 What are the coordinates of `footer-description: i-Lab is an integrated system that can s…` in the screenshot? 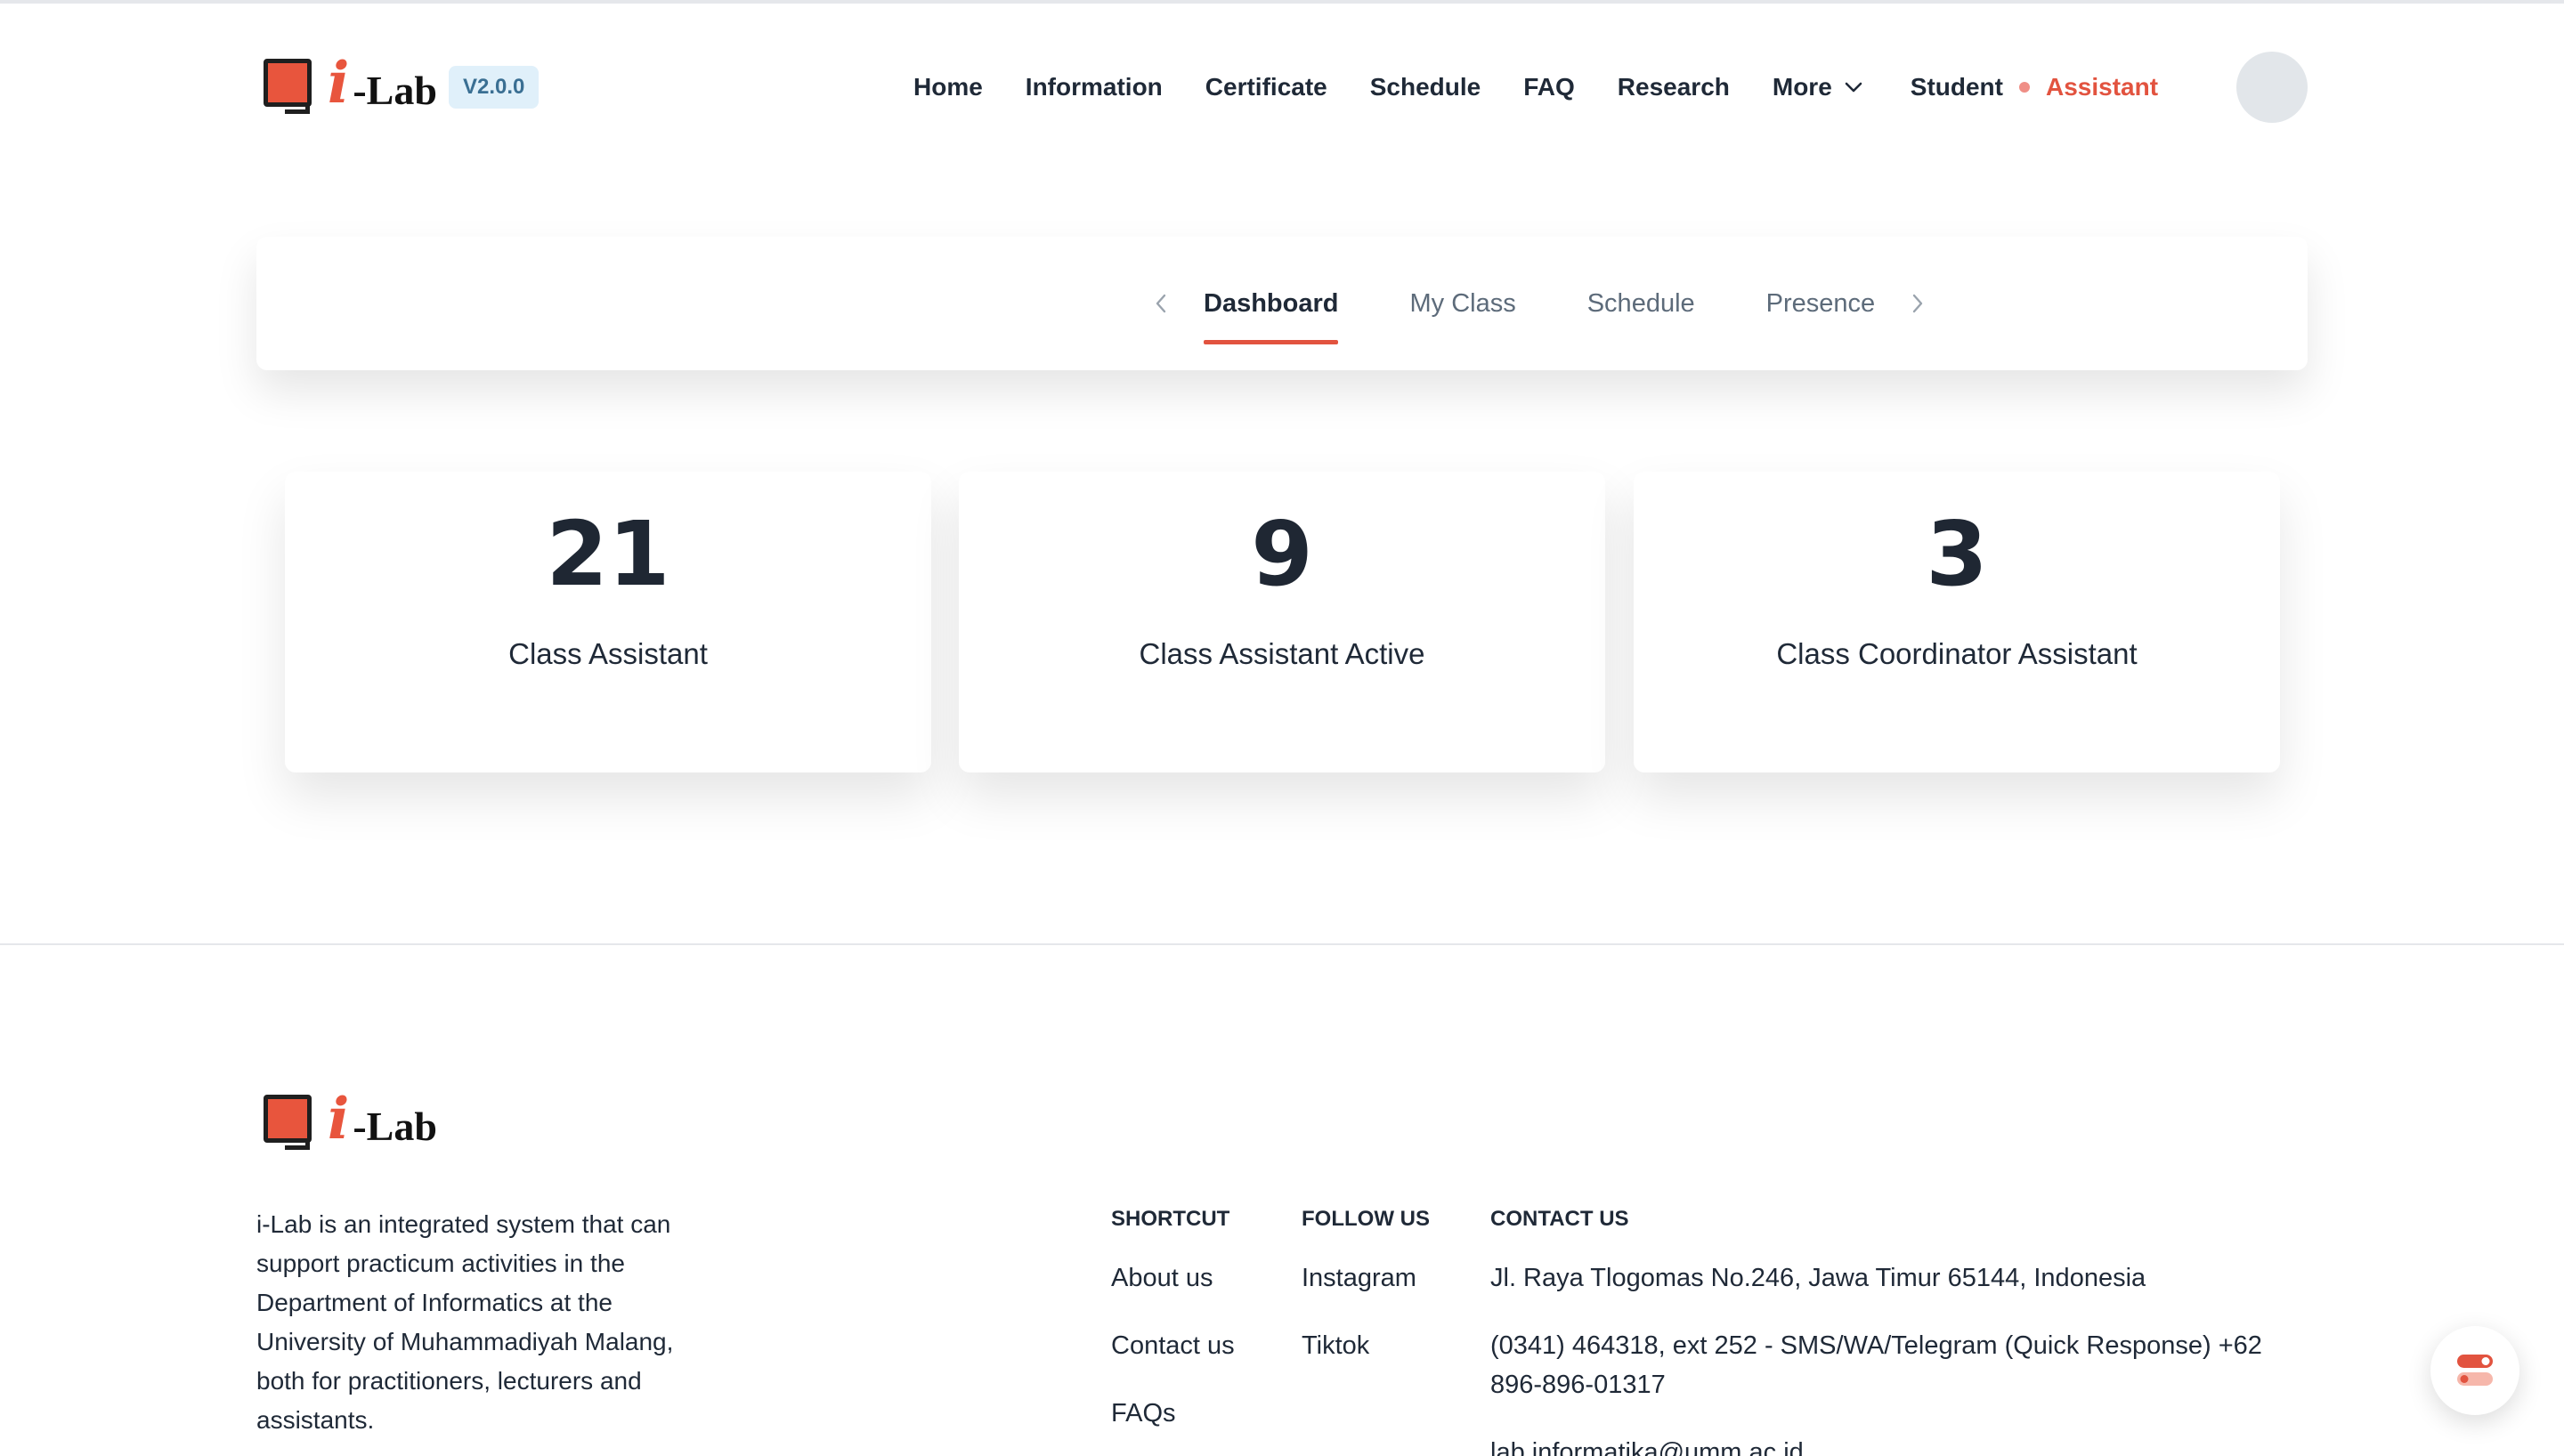 It's located at (465, 1322).